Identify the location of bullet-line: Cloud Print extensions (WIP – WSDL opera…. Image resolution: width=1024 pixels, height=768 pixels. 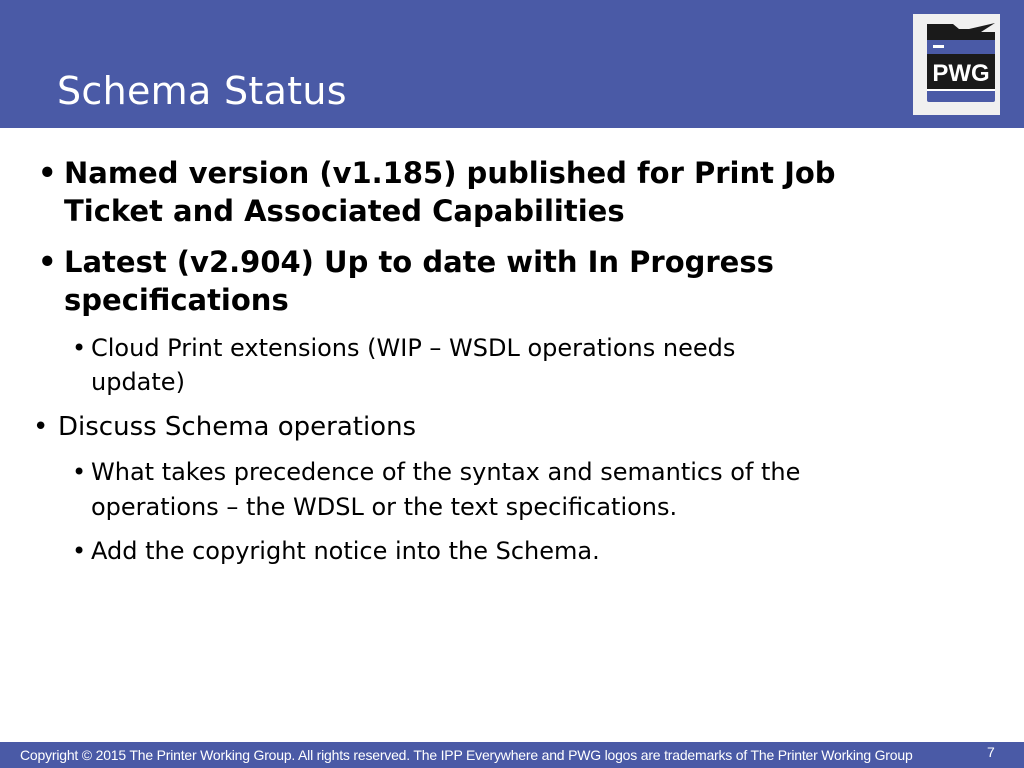
(413, 348).